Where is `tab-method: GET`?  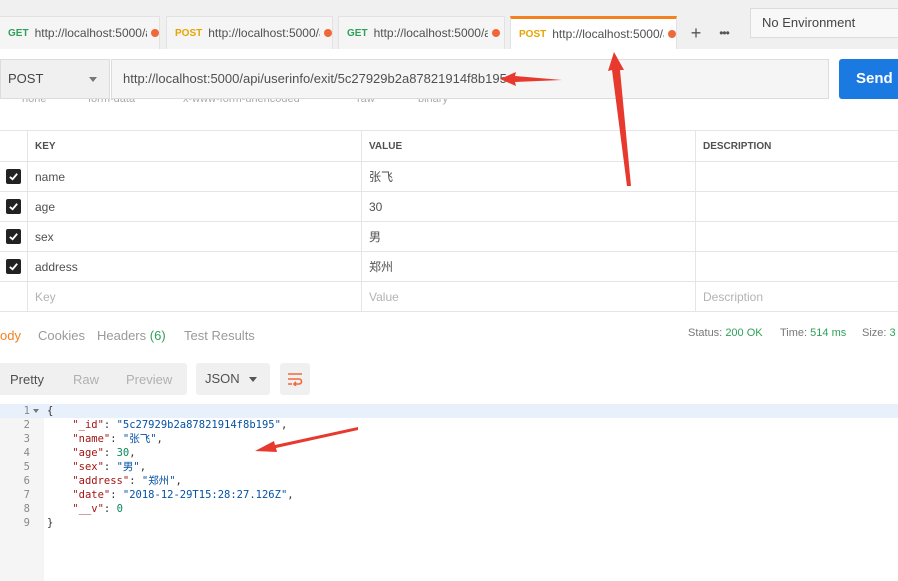 tab-method: GET is located at coordinates (18, 33).